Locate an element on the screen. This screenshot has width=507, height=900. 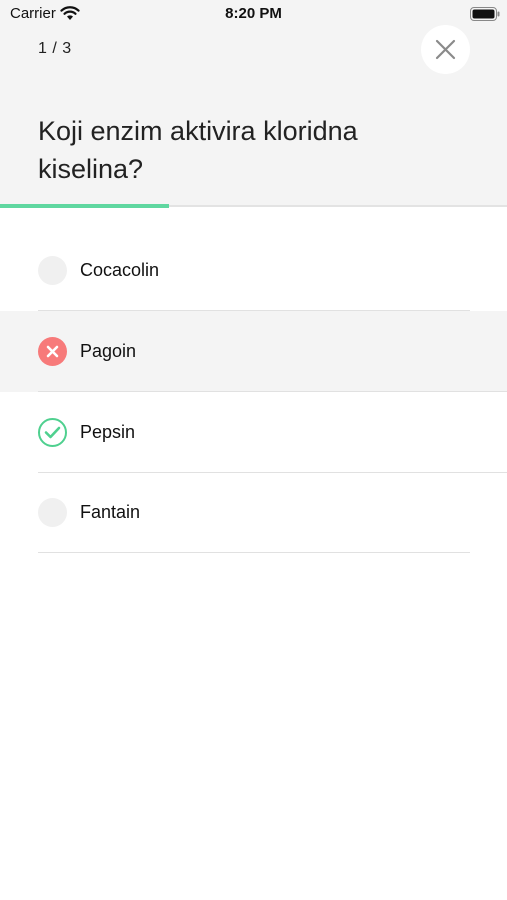
quiz-progress-fill is located at coordinates (84, 206).